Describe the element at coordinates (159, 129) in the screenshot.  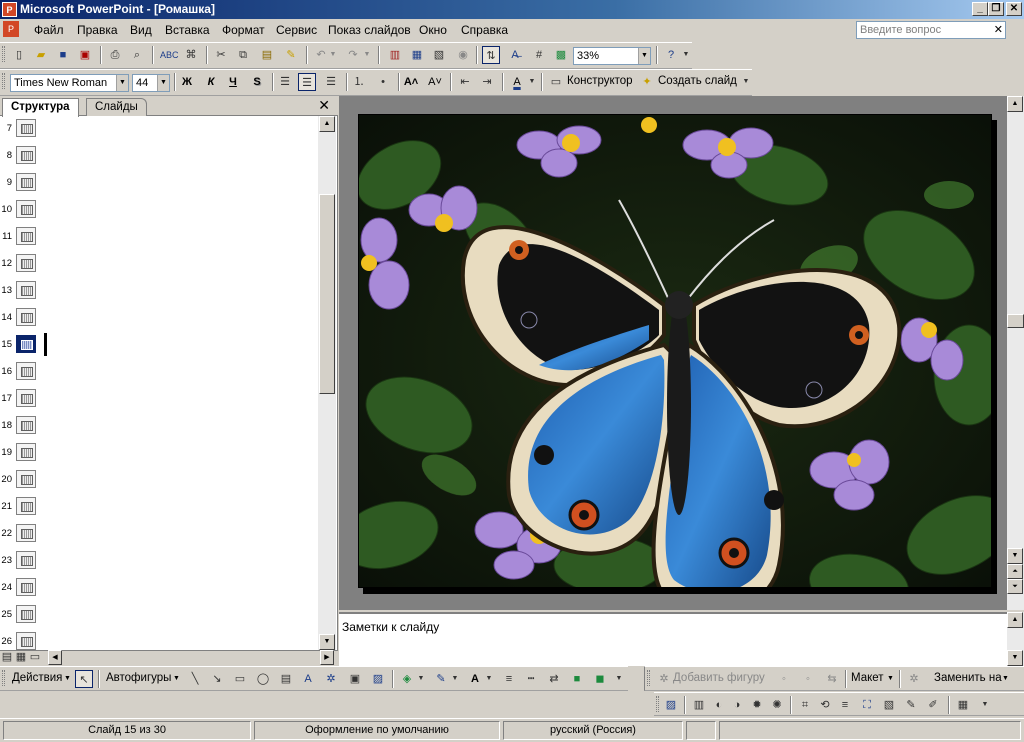
I see `outline-row-7: 7` at that location.